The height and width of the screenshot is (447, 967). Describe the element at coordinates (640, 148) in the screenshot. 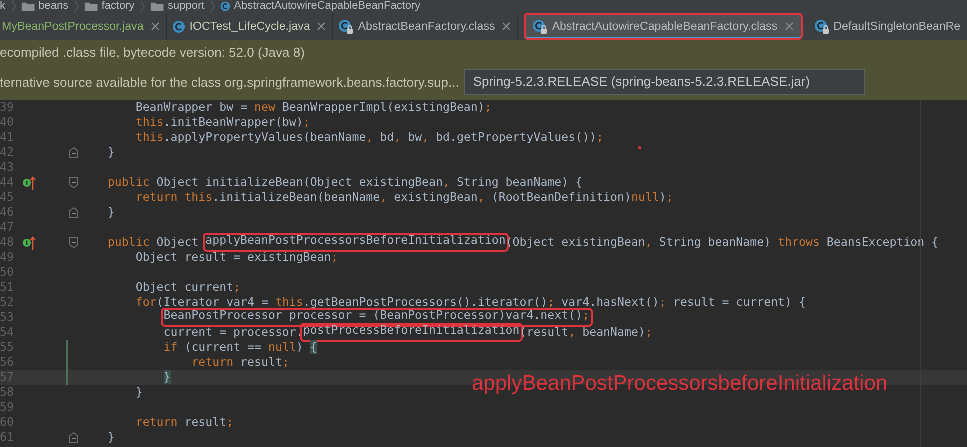

I see `dot-mark` at that location.